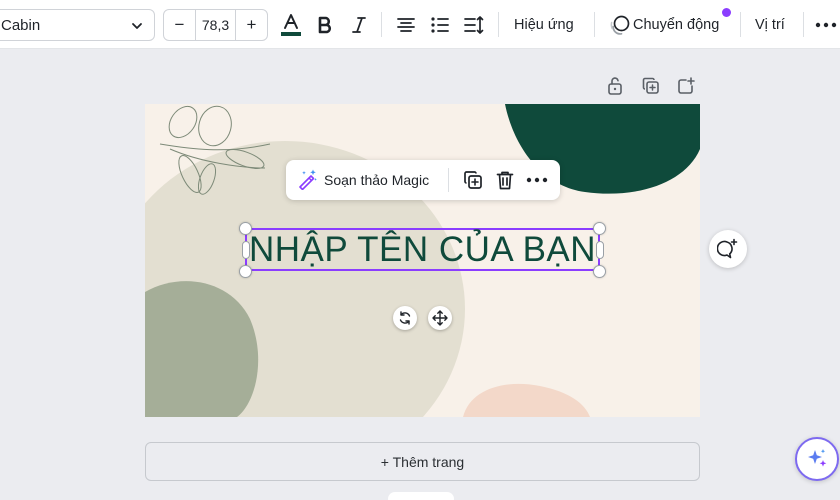 This screenshot has height=500, width=840. Describe the element at coordinates (620, 25) in the screenshot. I see `animate-icon` at that location.